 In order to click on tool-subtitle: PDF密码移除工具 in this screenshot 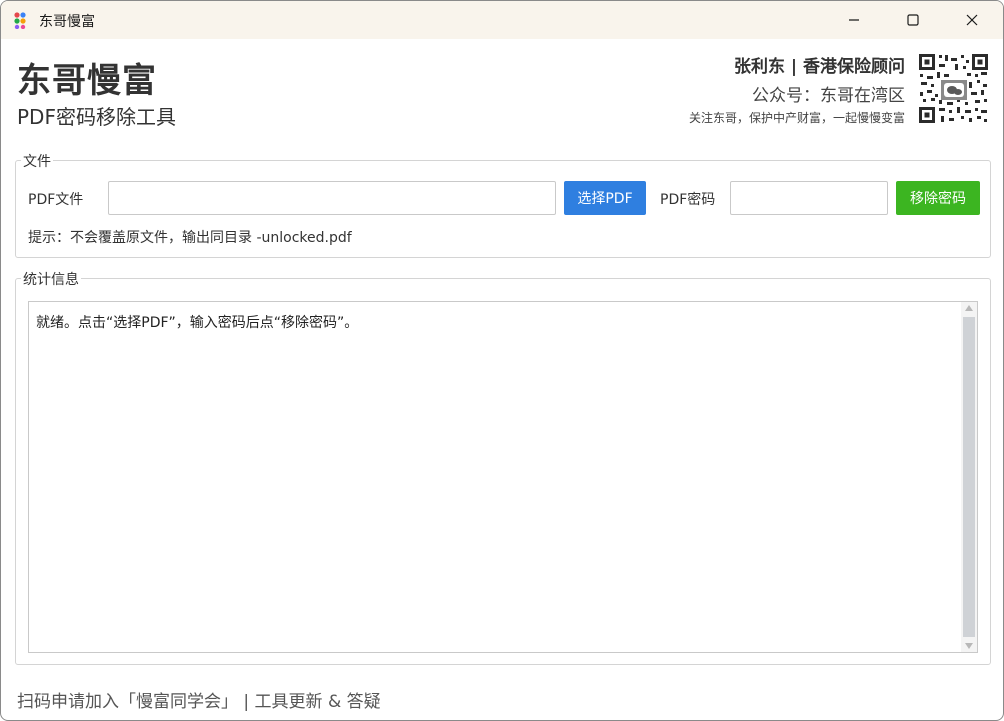, I will do `click(96, 117)`.